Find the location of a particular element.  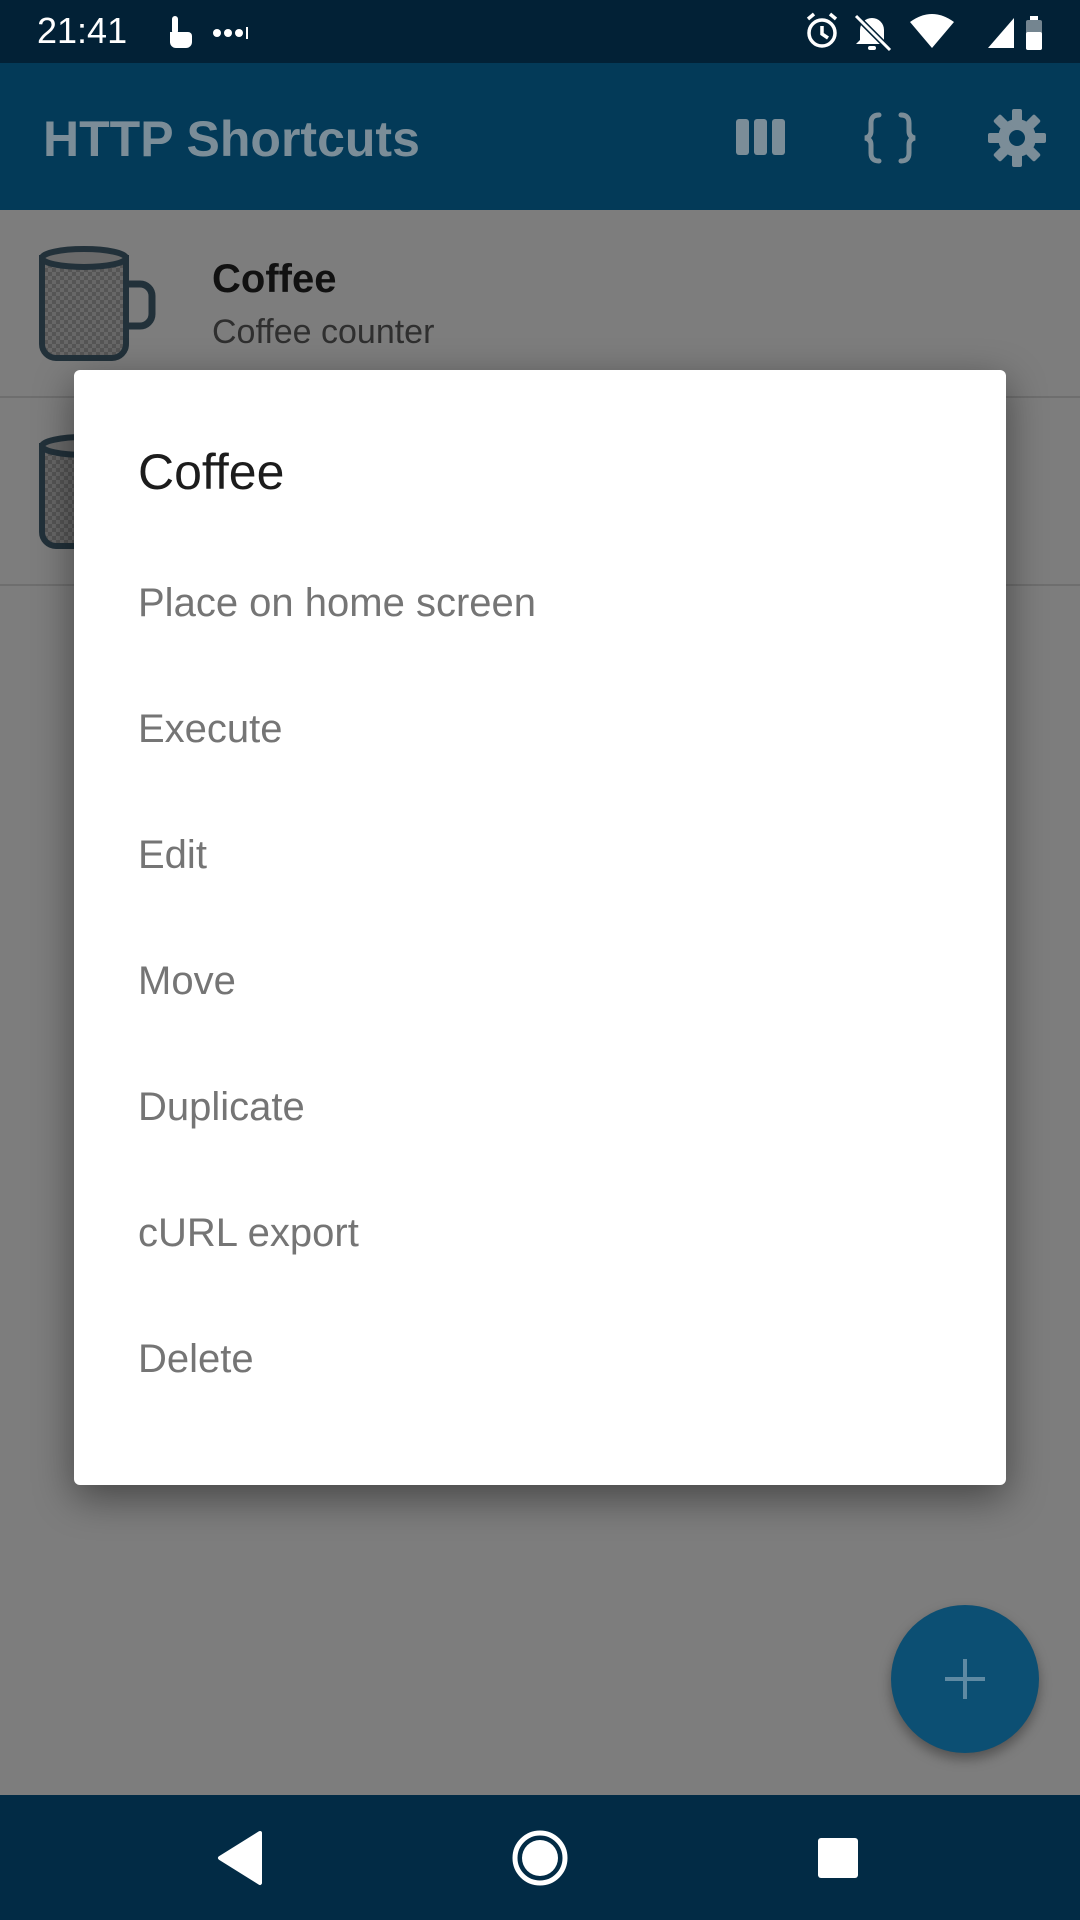

menu-item-label: Delete is located at coordinates (196, 1359).